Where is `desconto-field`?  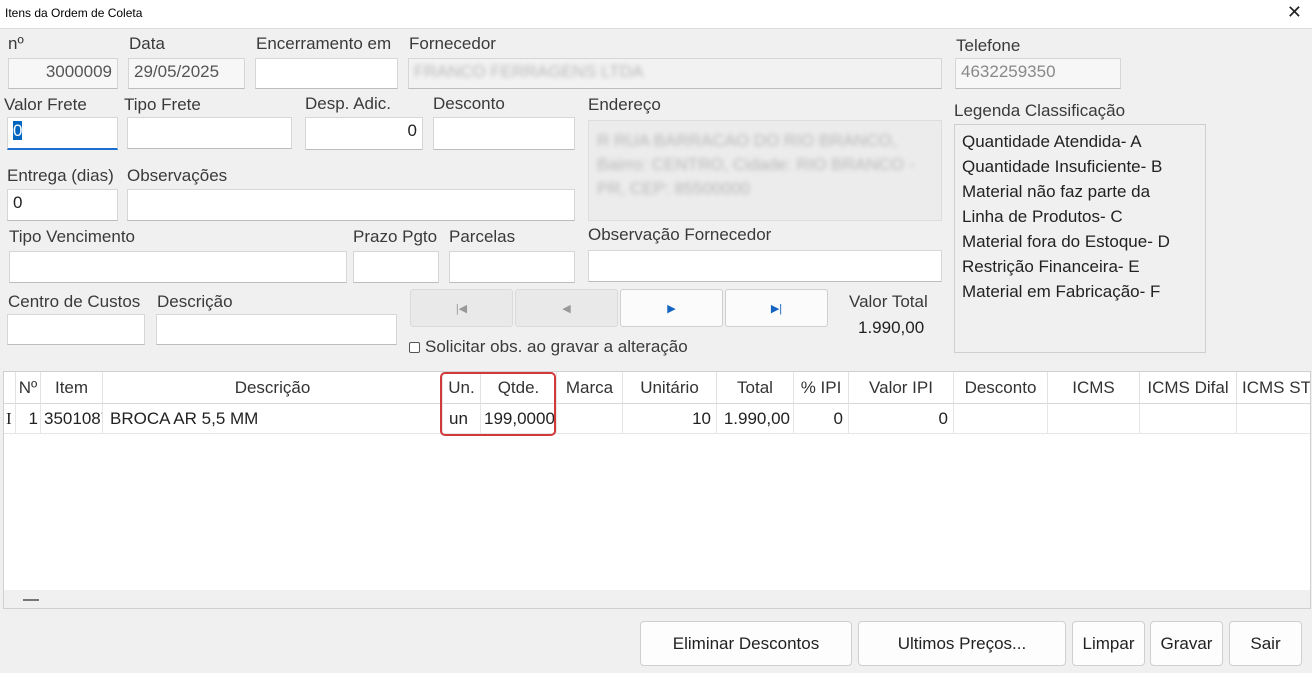
desconto-field is located at coordinates (504, 133).